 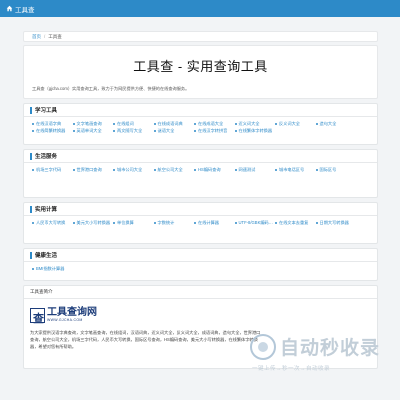 I want to click on tool-link-label: 网速测试, so click(x=247, y=169).